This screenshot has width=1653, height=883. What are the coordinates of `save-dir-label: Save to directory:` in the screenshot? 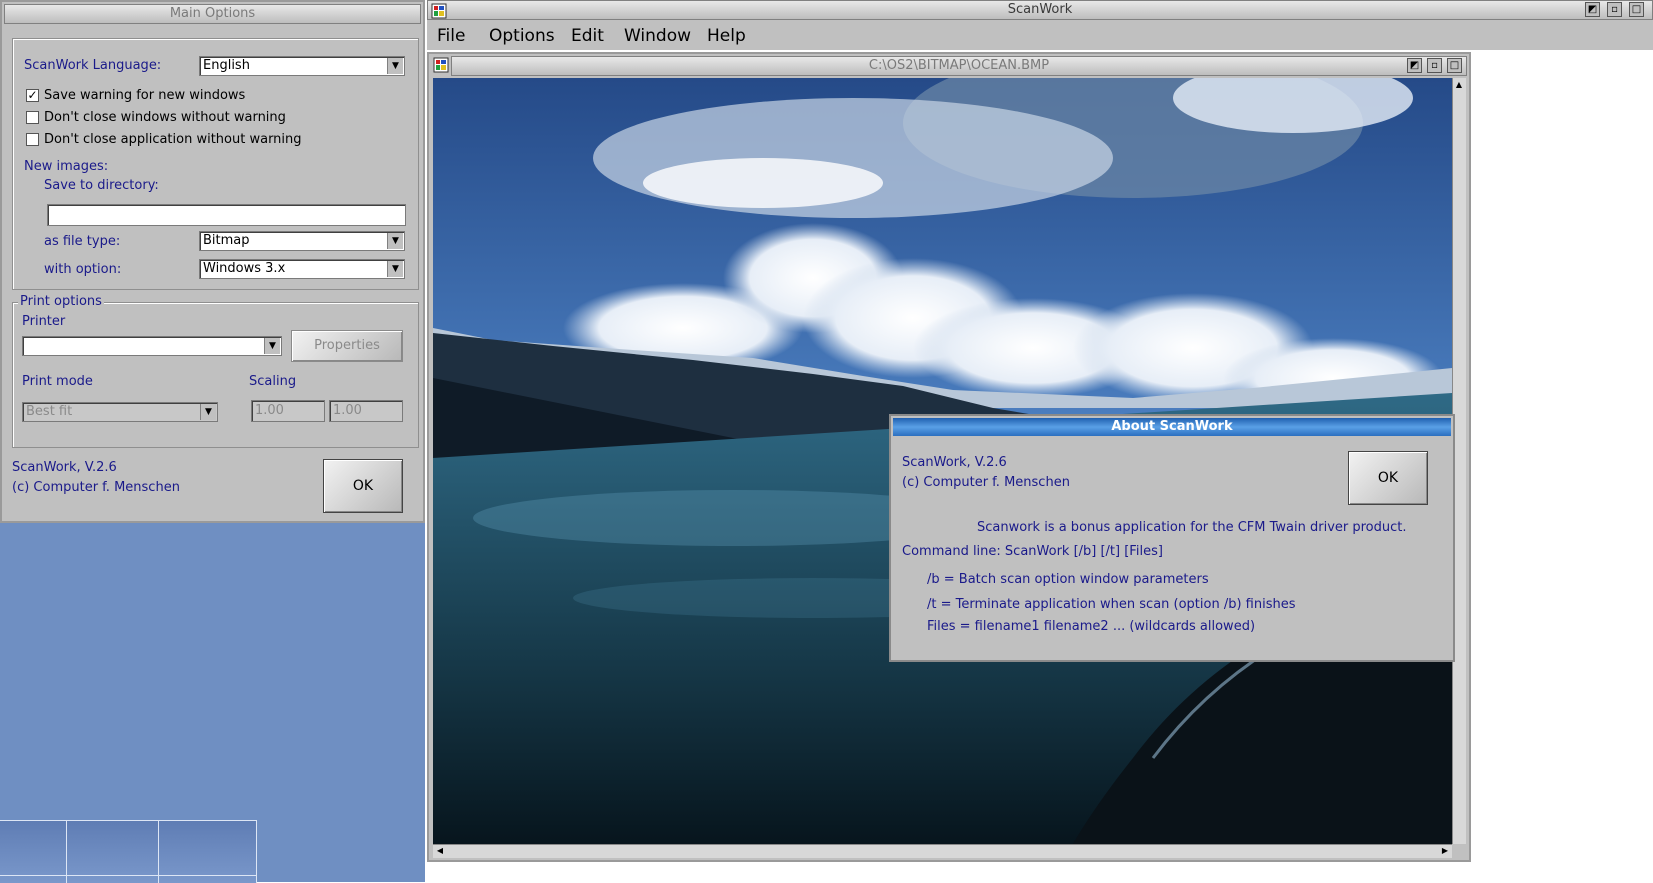 It's located at (101, 185).